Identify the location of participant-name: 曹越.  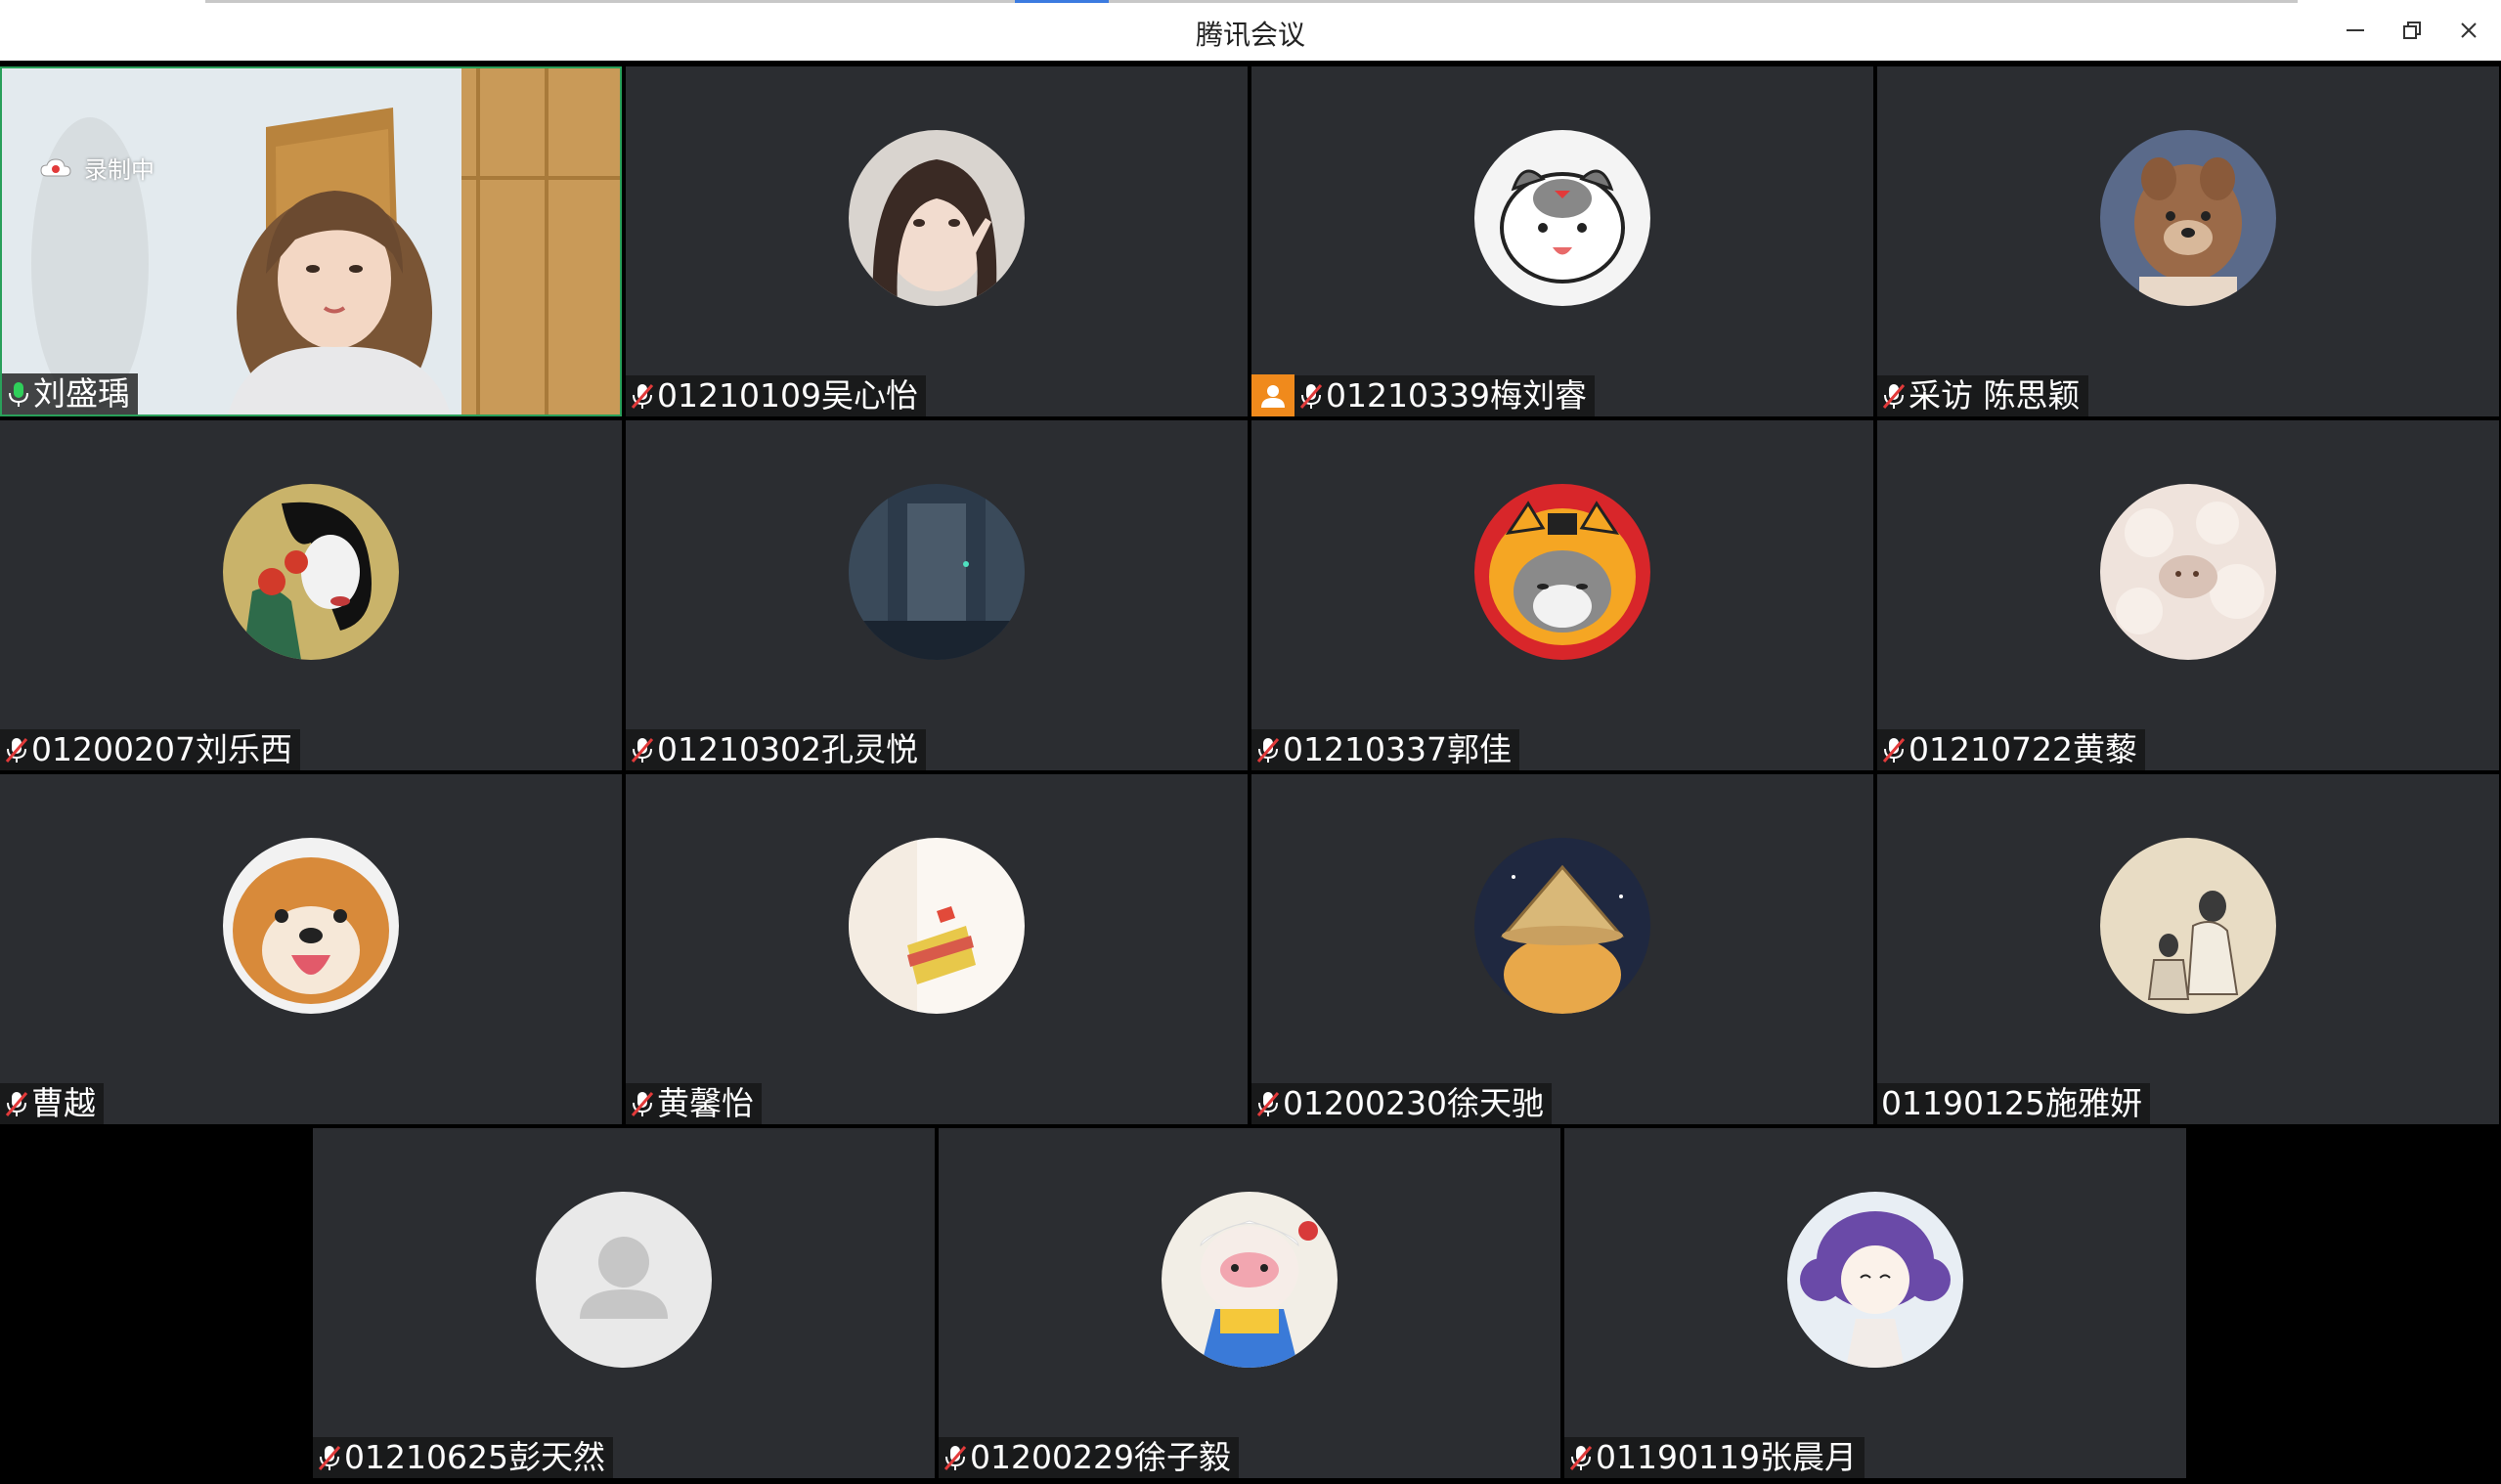
(63, 1103).